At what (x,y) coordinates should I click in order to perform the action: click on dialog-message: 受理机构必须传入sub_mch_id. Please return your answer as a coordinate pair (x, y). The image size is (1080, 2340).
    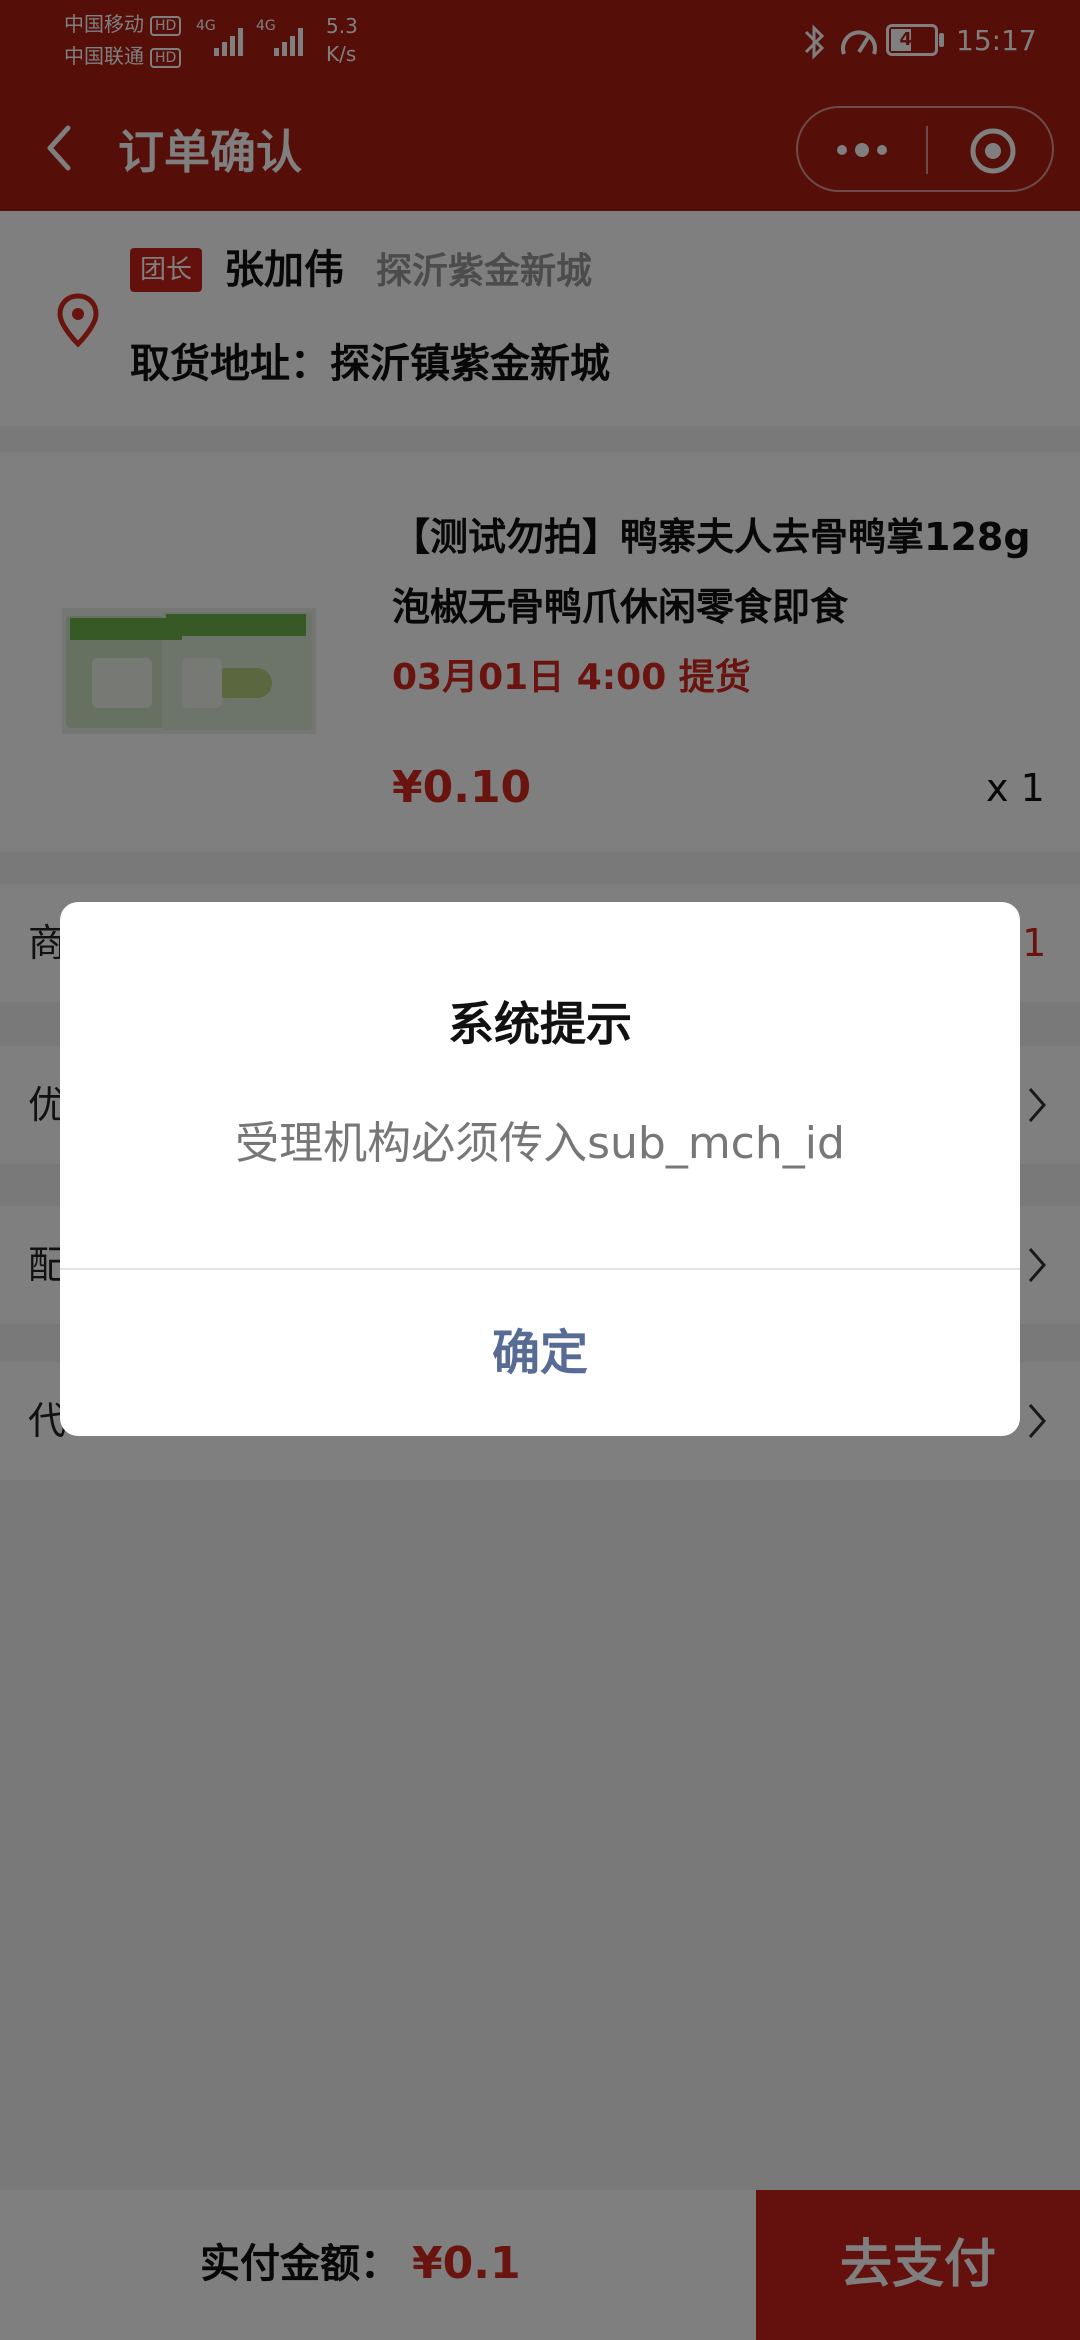
    Looking at the image, I should click on (540, 1143).